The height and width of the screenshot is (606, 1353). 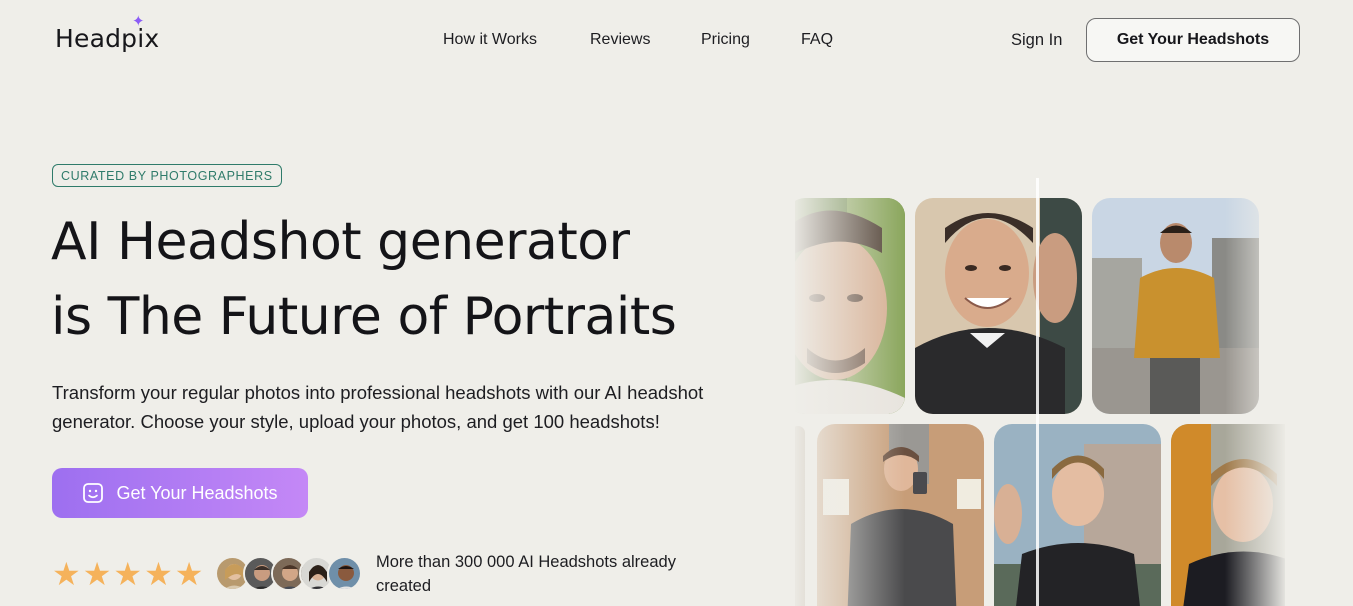 I want to click on nav-reviews: Reviews, so click(x=620, y=40).